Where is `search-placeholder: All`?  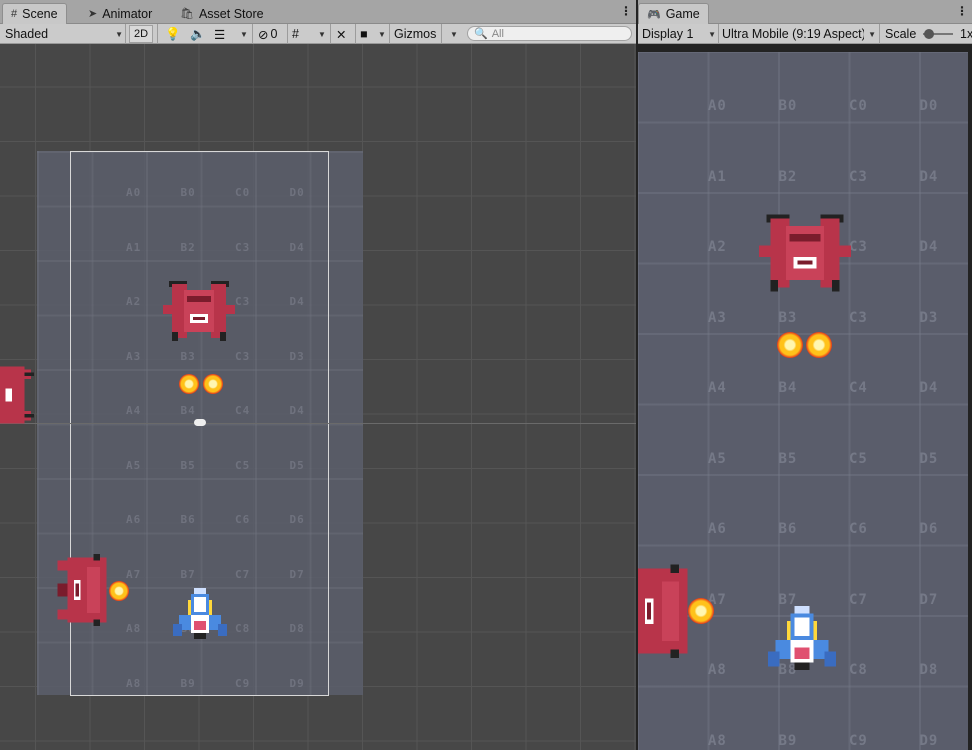 search-placeholder: All is located at coordinates (497, 33).